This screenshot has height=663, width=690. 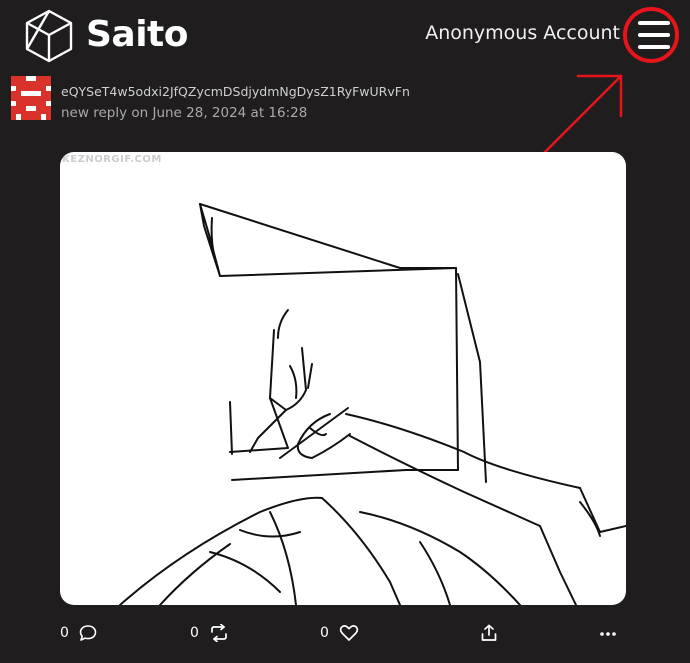 I want to click on comment-icon, so click(x=88, y=633).